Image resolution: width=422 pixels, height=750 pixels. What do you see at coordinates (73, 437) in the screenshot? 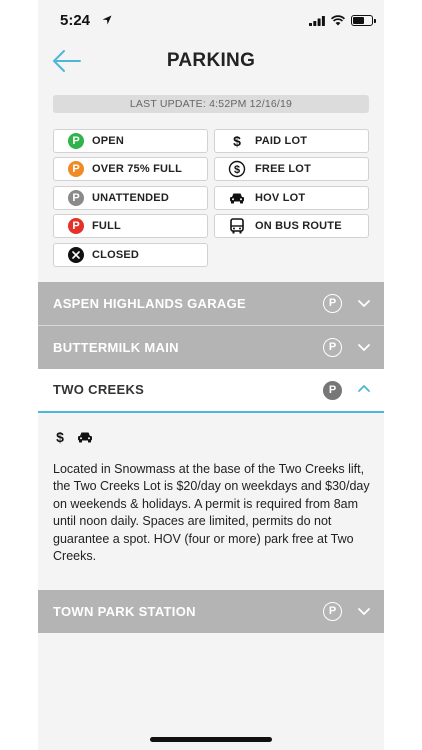
I see `lot-feature-icons: $` at bounding box center [73, 437].